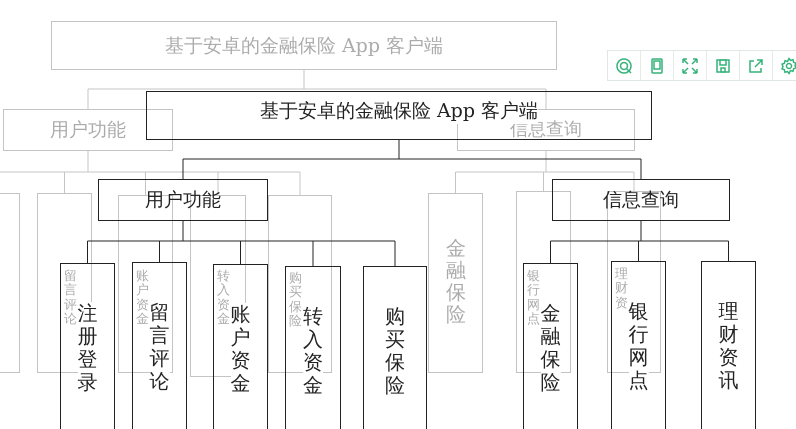 Image resolution: width=796 pixels, height=429 pixels. What do you see at coordinates (756, 65) in the screenshot?
I see `share-icon` at bounding box center [756, 65].